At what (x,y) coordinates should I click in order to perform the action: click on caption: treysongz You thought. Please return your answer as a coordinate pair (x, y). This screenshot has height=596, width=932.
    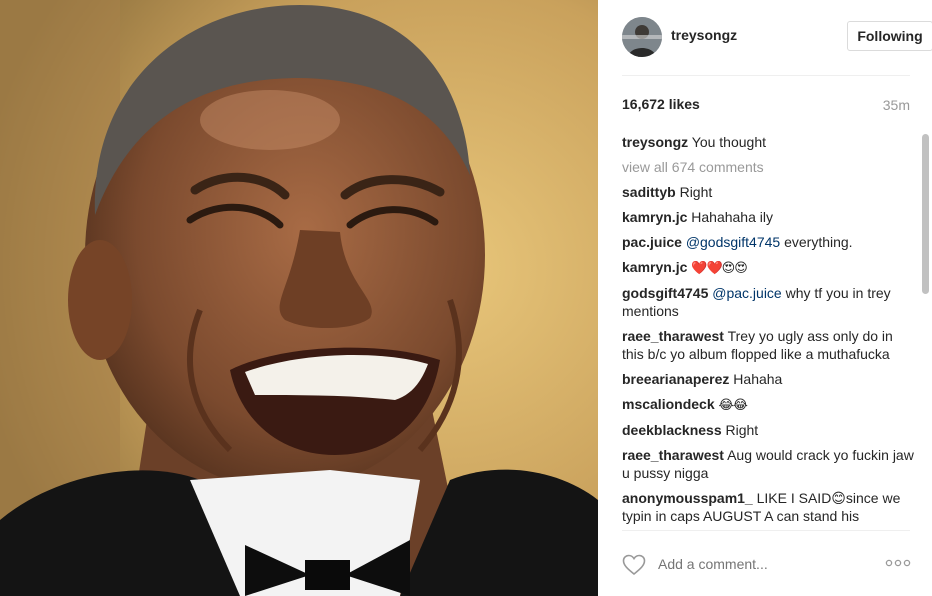
    Looking at the image, I should click on (768, 142).